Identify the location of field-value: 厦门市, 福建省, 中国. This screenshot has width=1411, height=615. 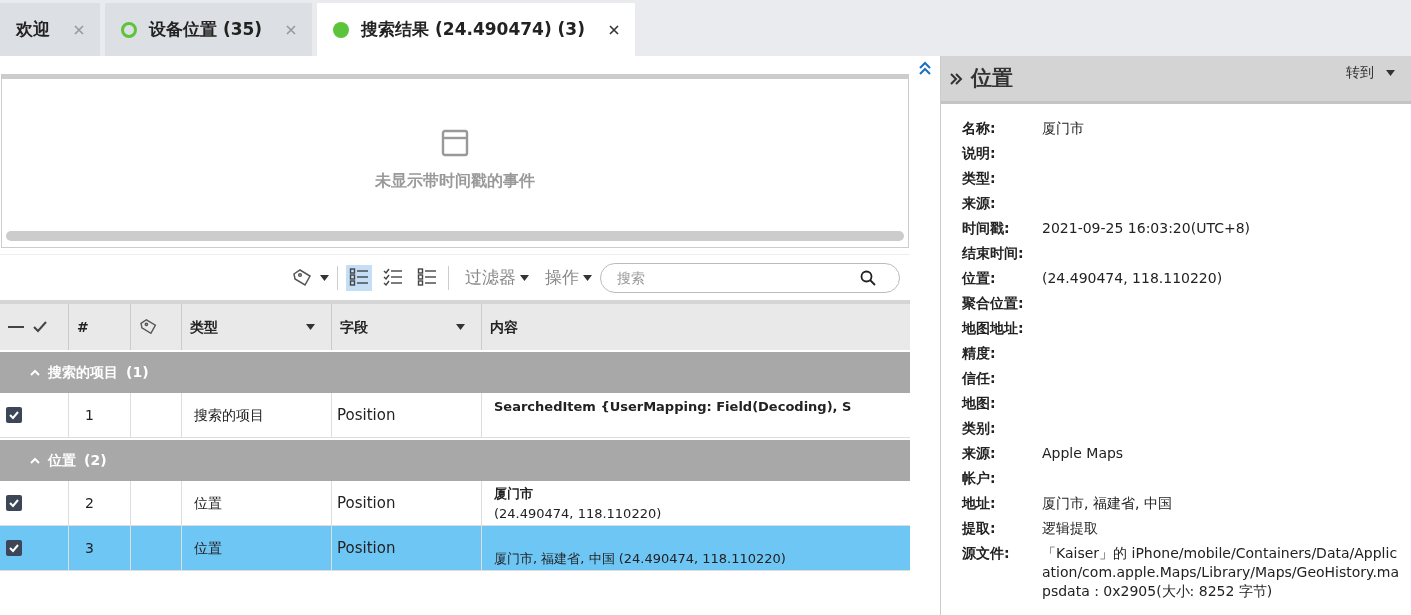
(1107, 503).